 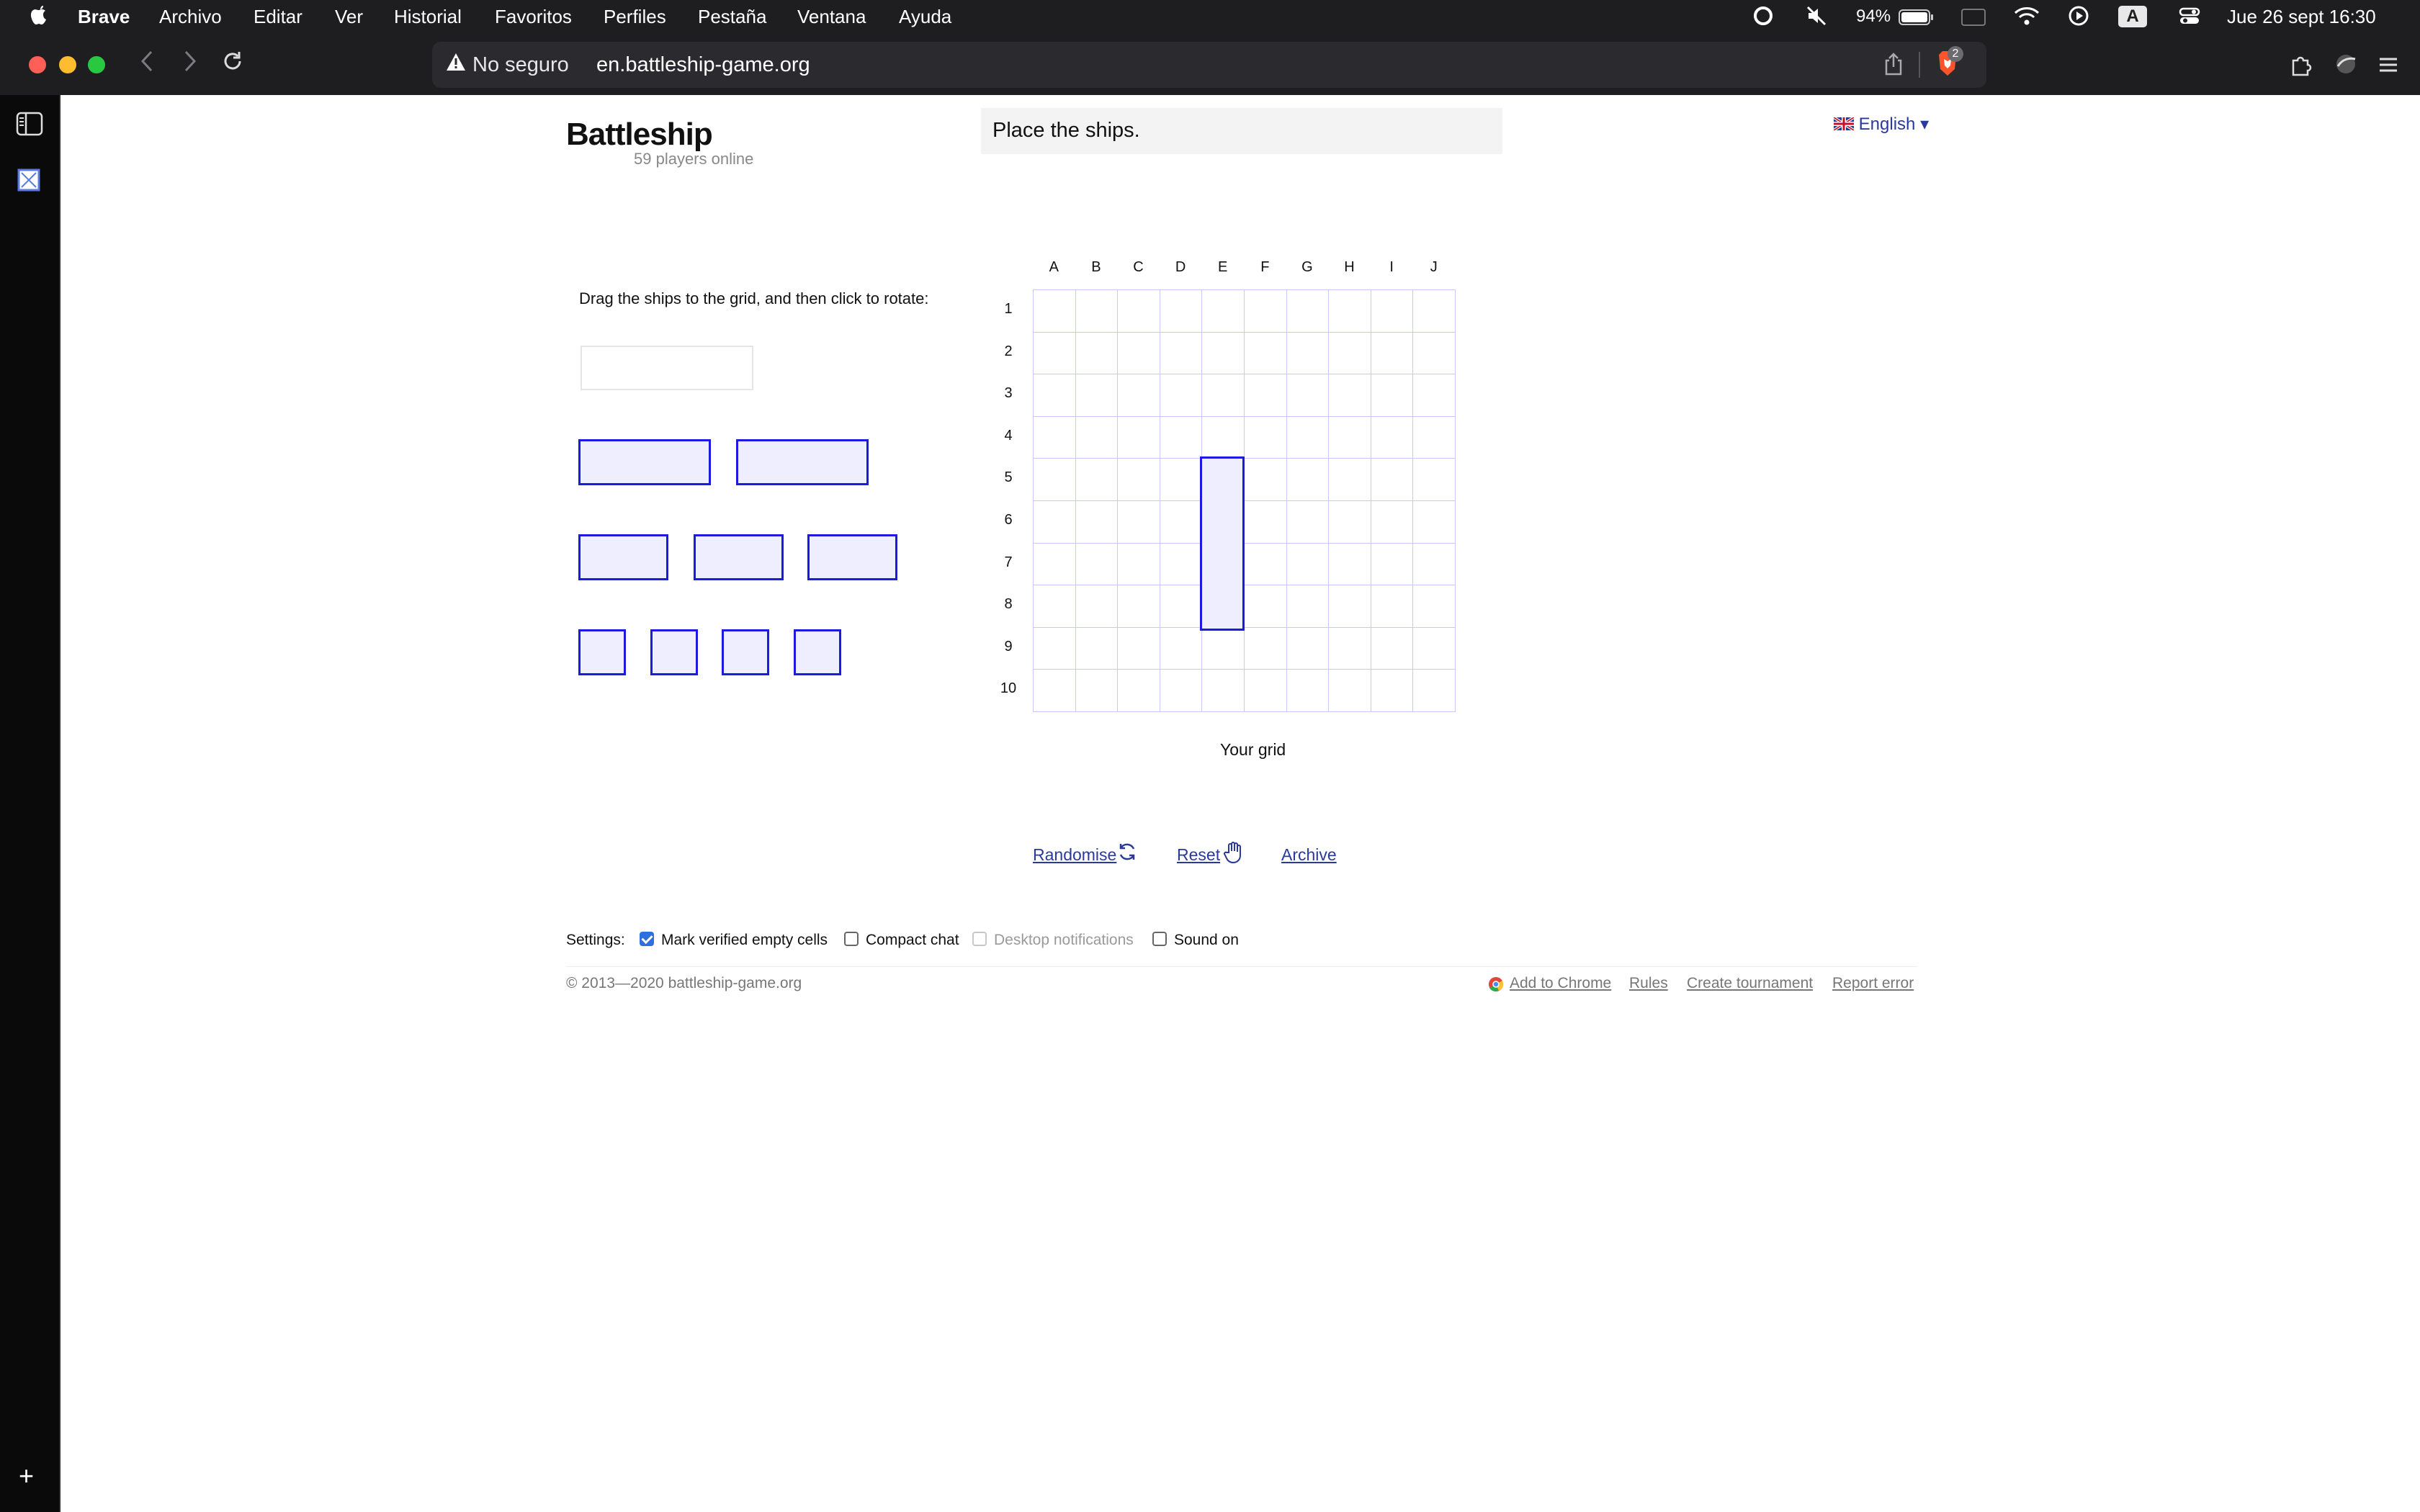 What do you see at coordinates (1560, 983) in the screenshot?
I see `add-to-chrome-link: Add to Chrome` at bounding box center [1560, 983].